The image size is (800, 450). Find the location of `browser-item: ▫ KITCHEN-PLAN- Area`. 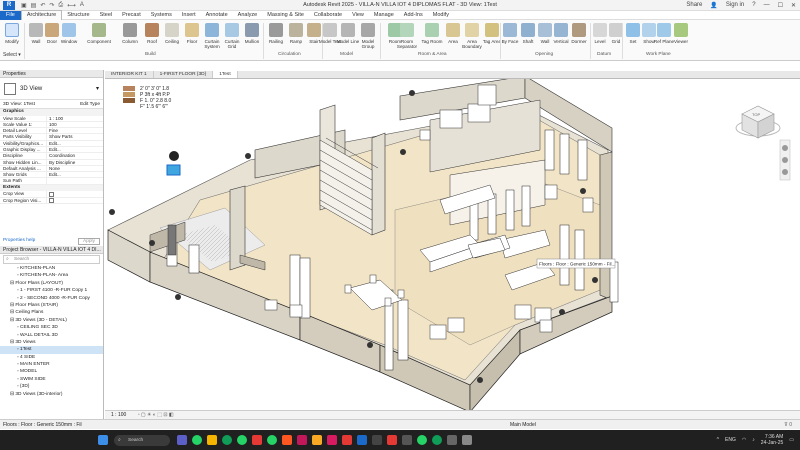

browser-item: ▫ KITCHEN-PLAN- Area is located at coordinates (51, 275).